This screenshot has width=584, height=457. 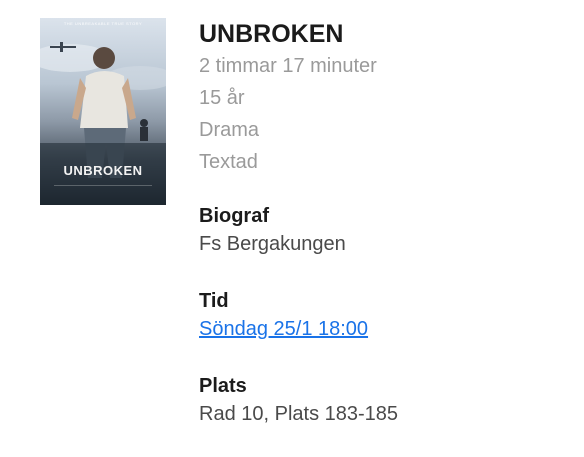 I want to click on showtime-link: Söndag 25/1 18:00, so click(x=283, y=329).